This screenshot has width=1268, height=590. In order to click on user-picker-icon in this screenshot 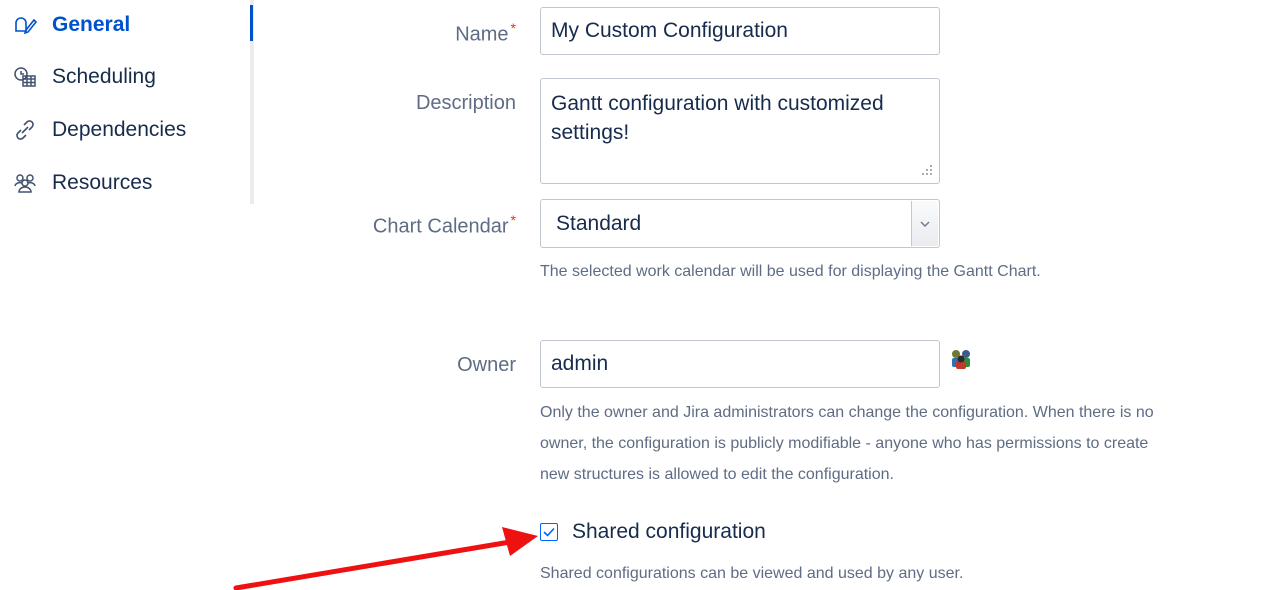, I will do `click(961, 360)`.